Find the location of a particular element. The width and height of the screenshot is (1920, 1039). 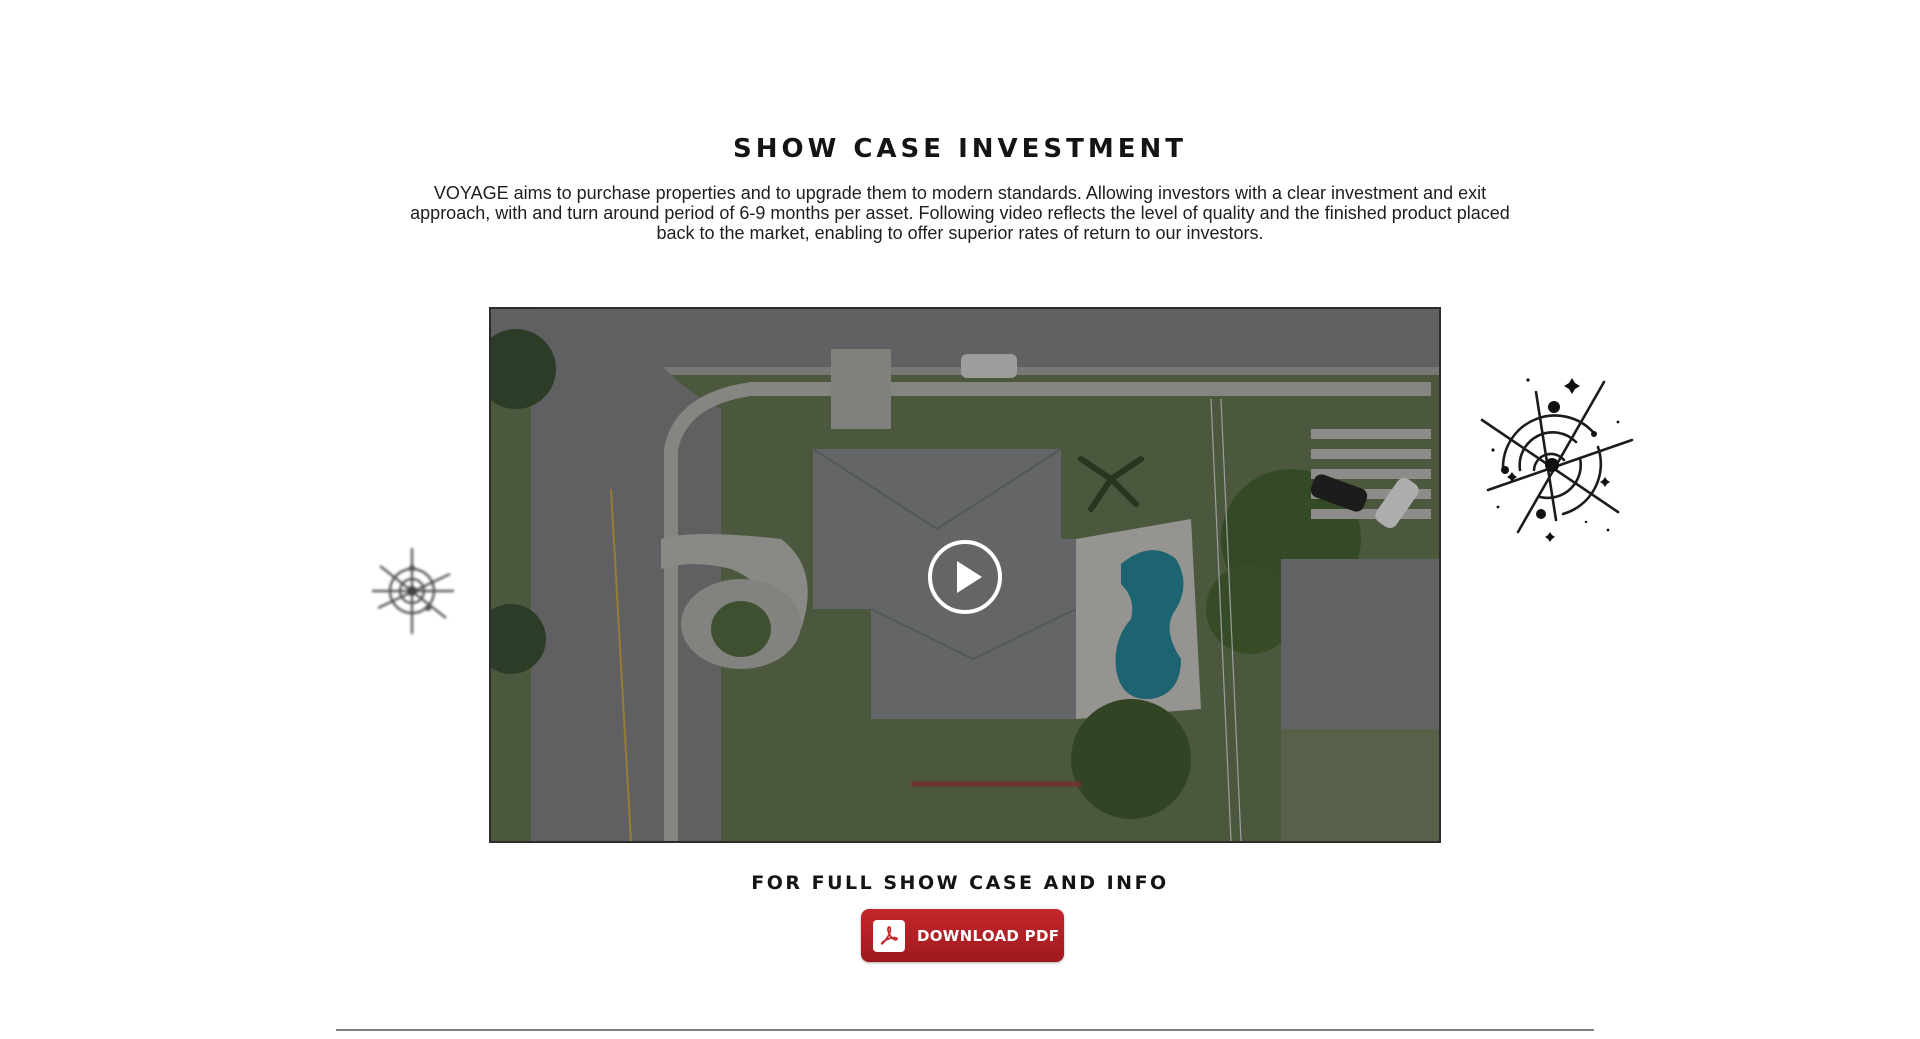

section-divider is located at coordinates (965, 1030).